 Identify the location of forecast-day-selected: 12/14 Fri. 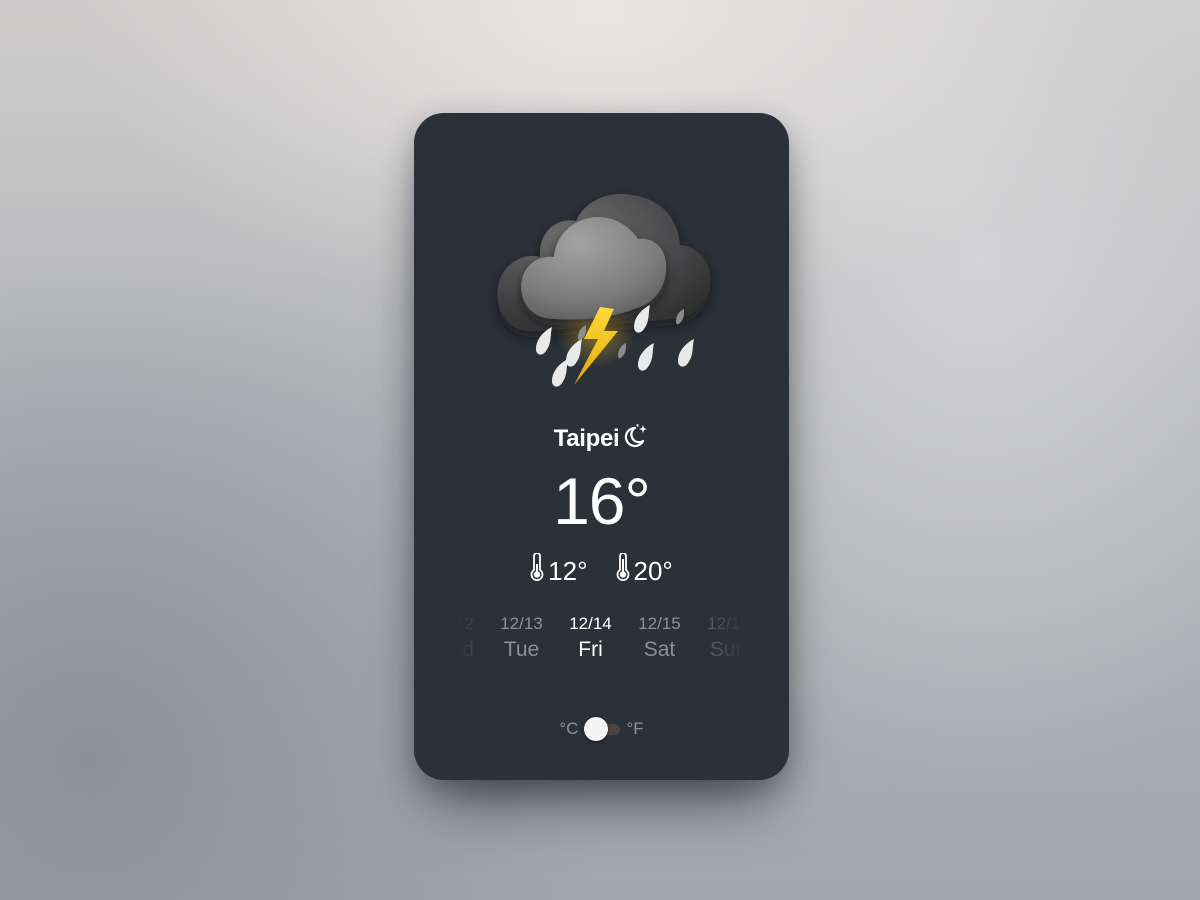
(590, 639).